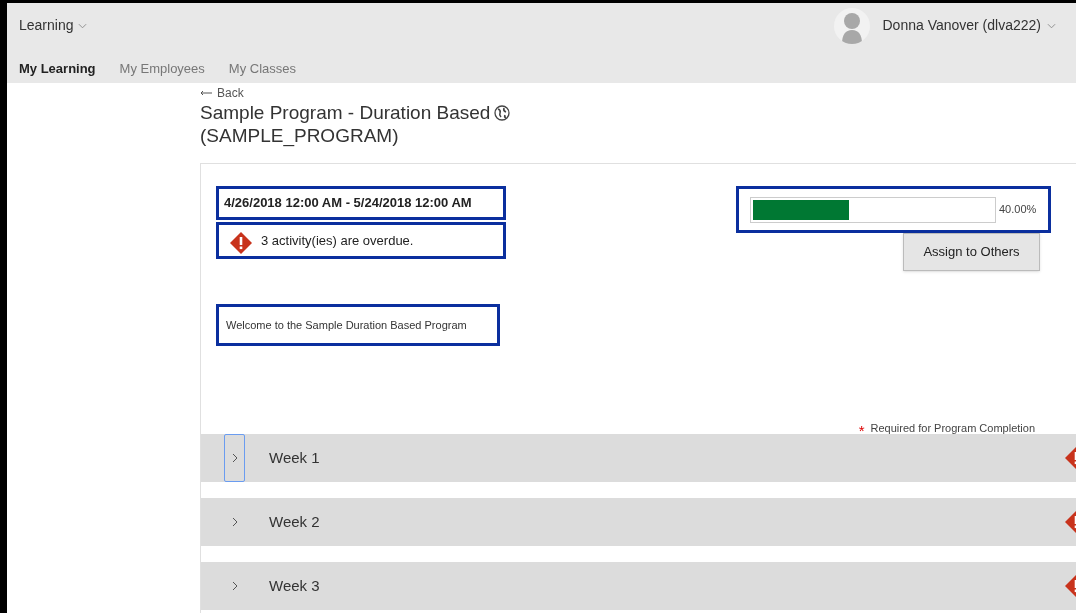  I want to click on nav-tab: My Learning, so click(57, 68).